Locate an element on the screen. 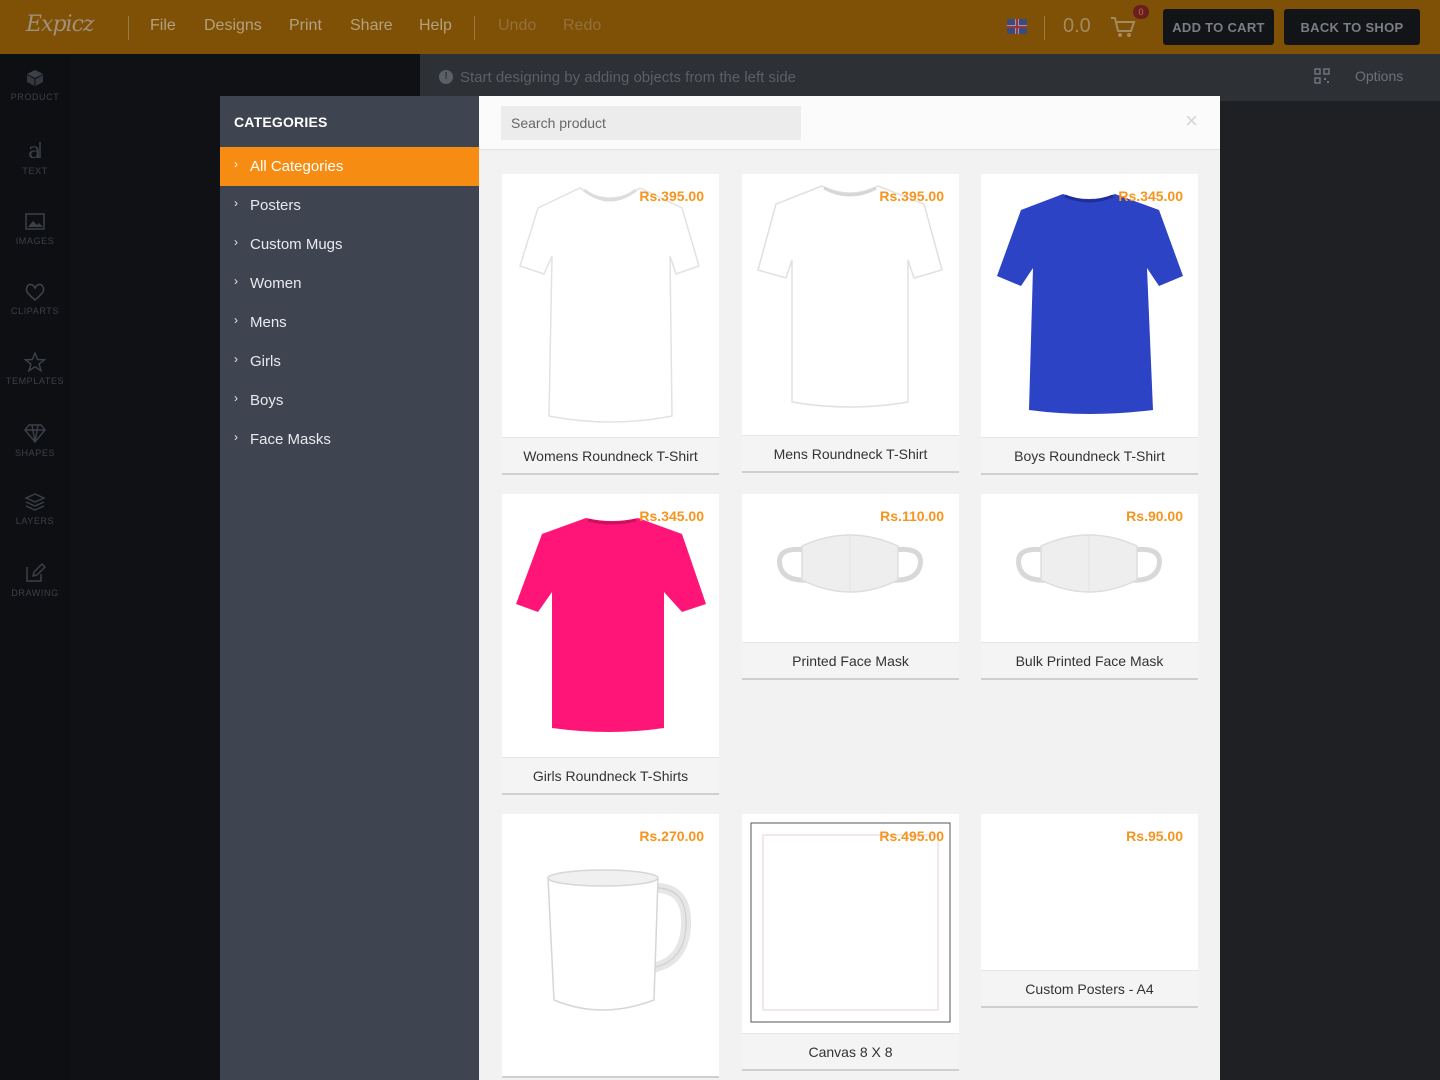 This screenshot has height=1080, width=1440. product-image: Rs.110.00 is located at coordinates (850, 568).